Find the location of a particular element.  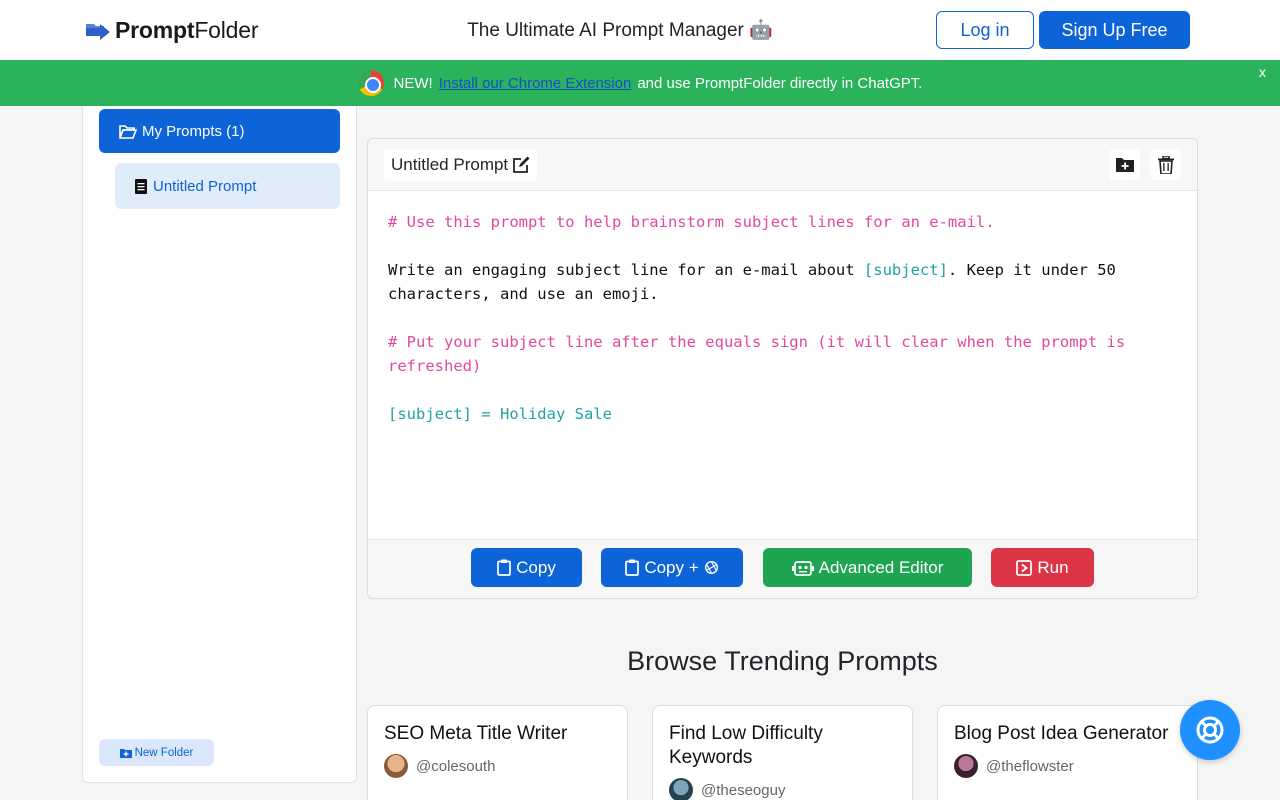

signup-button: Sign Up Free is located at coordinates (1114, 30).